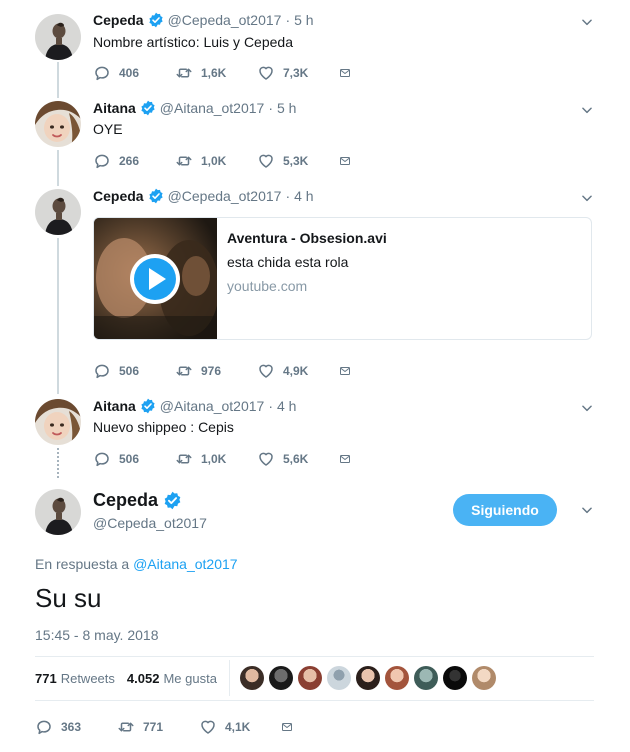  What do you see at coordinates (46, 678) in the screenshot?
I see `retweets-total: 771` at bounding box center [46, 678].